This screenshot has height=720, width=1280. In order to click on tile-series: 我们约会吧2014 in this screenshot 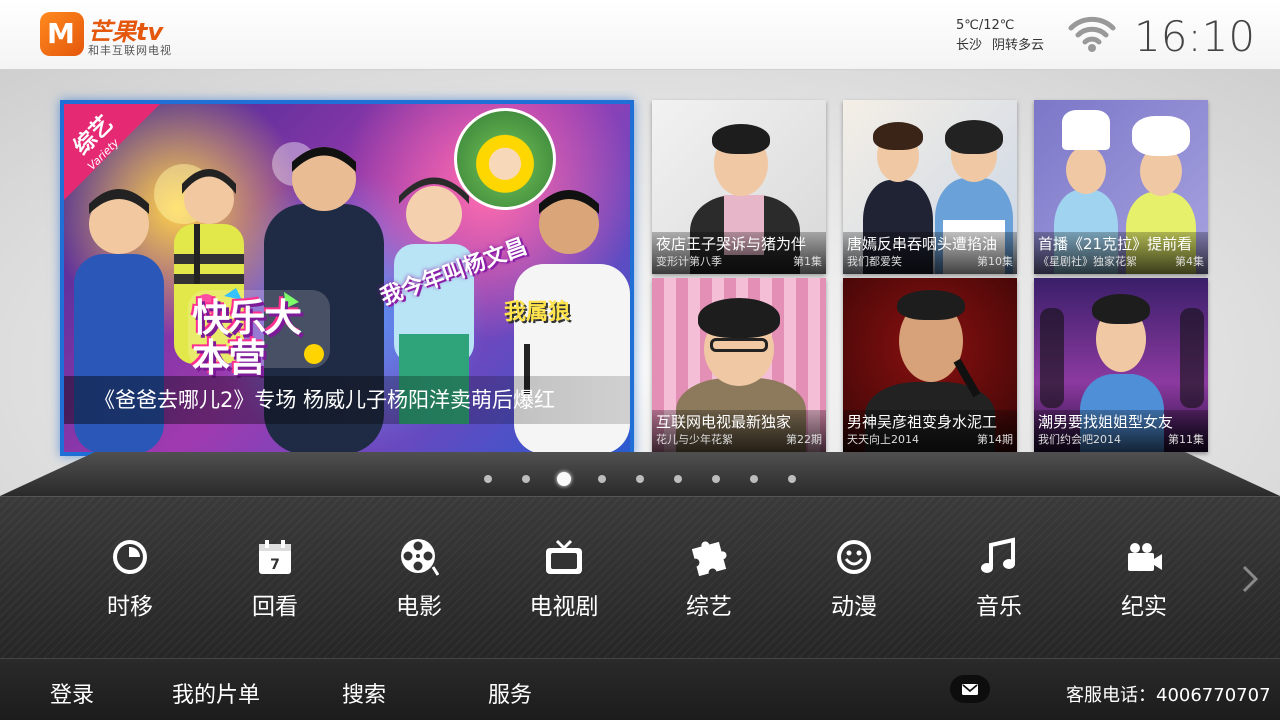, I will do `click(1079, 439)`.